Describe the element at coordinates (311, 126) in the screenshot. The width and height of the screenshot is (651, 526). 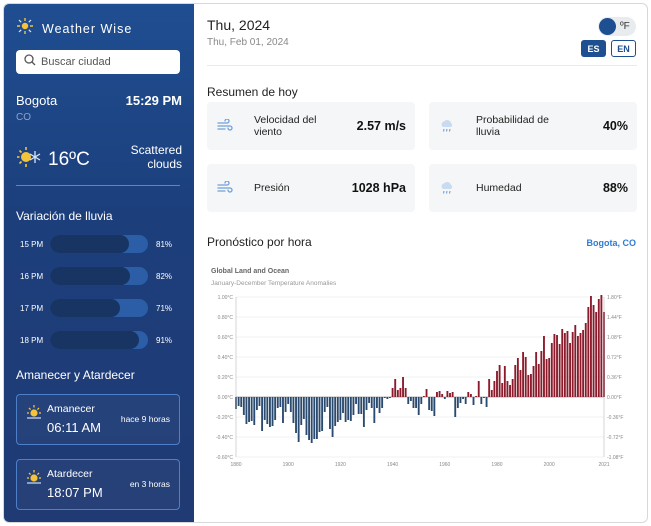
I see `wind-speed-card: Velocidad del viento 2.57 m/s` at that location.